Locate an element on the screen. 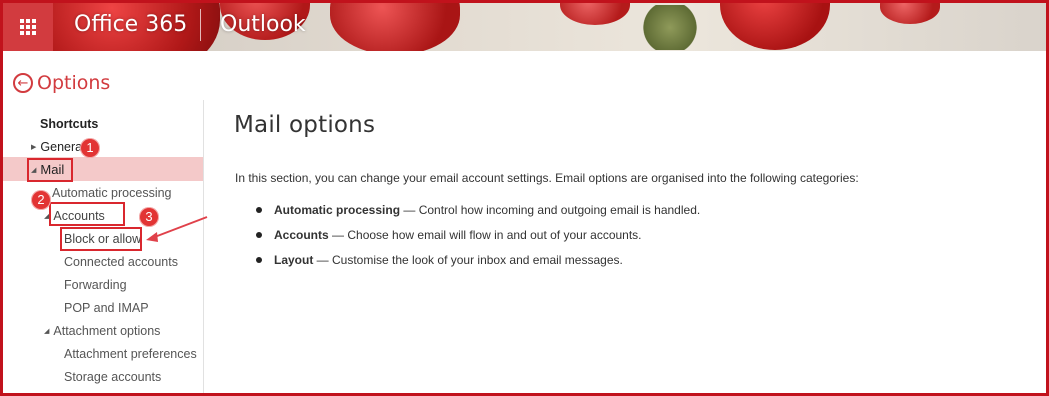 The width and height of the screenshot is (1049, 396). annotation-arrow-icon is located at coordinates (177, 229).